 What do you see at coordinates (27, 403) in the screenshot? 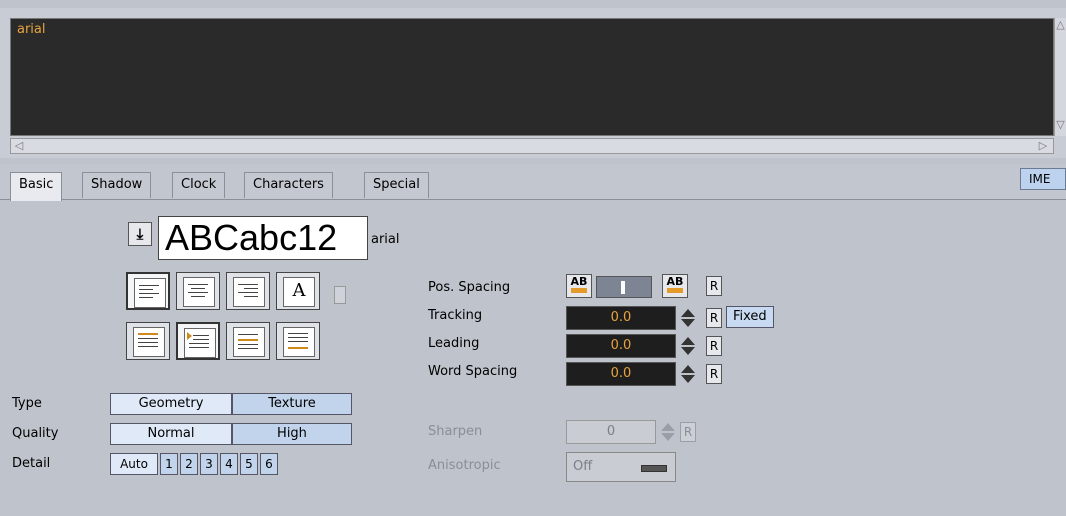
I see `type-label: Type` at bounding box center [27, 403].